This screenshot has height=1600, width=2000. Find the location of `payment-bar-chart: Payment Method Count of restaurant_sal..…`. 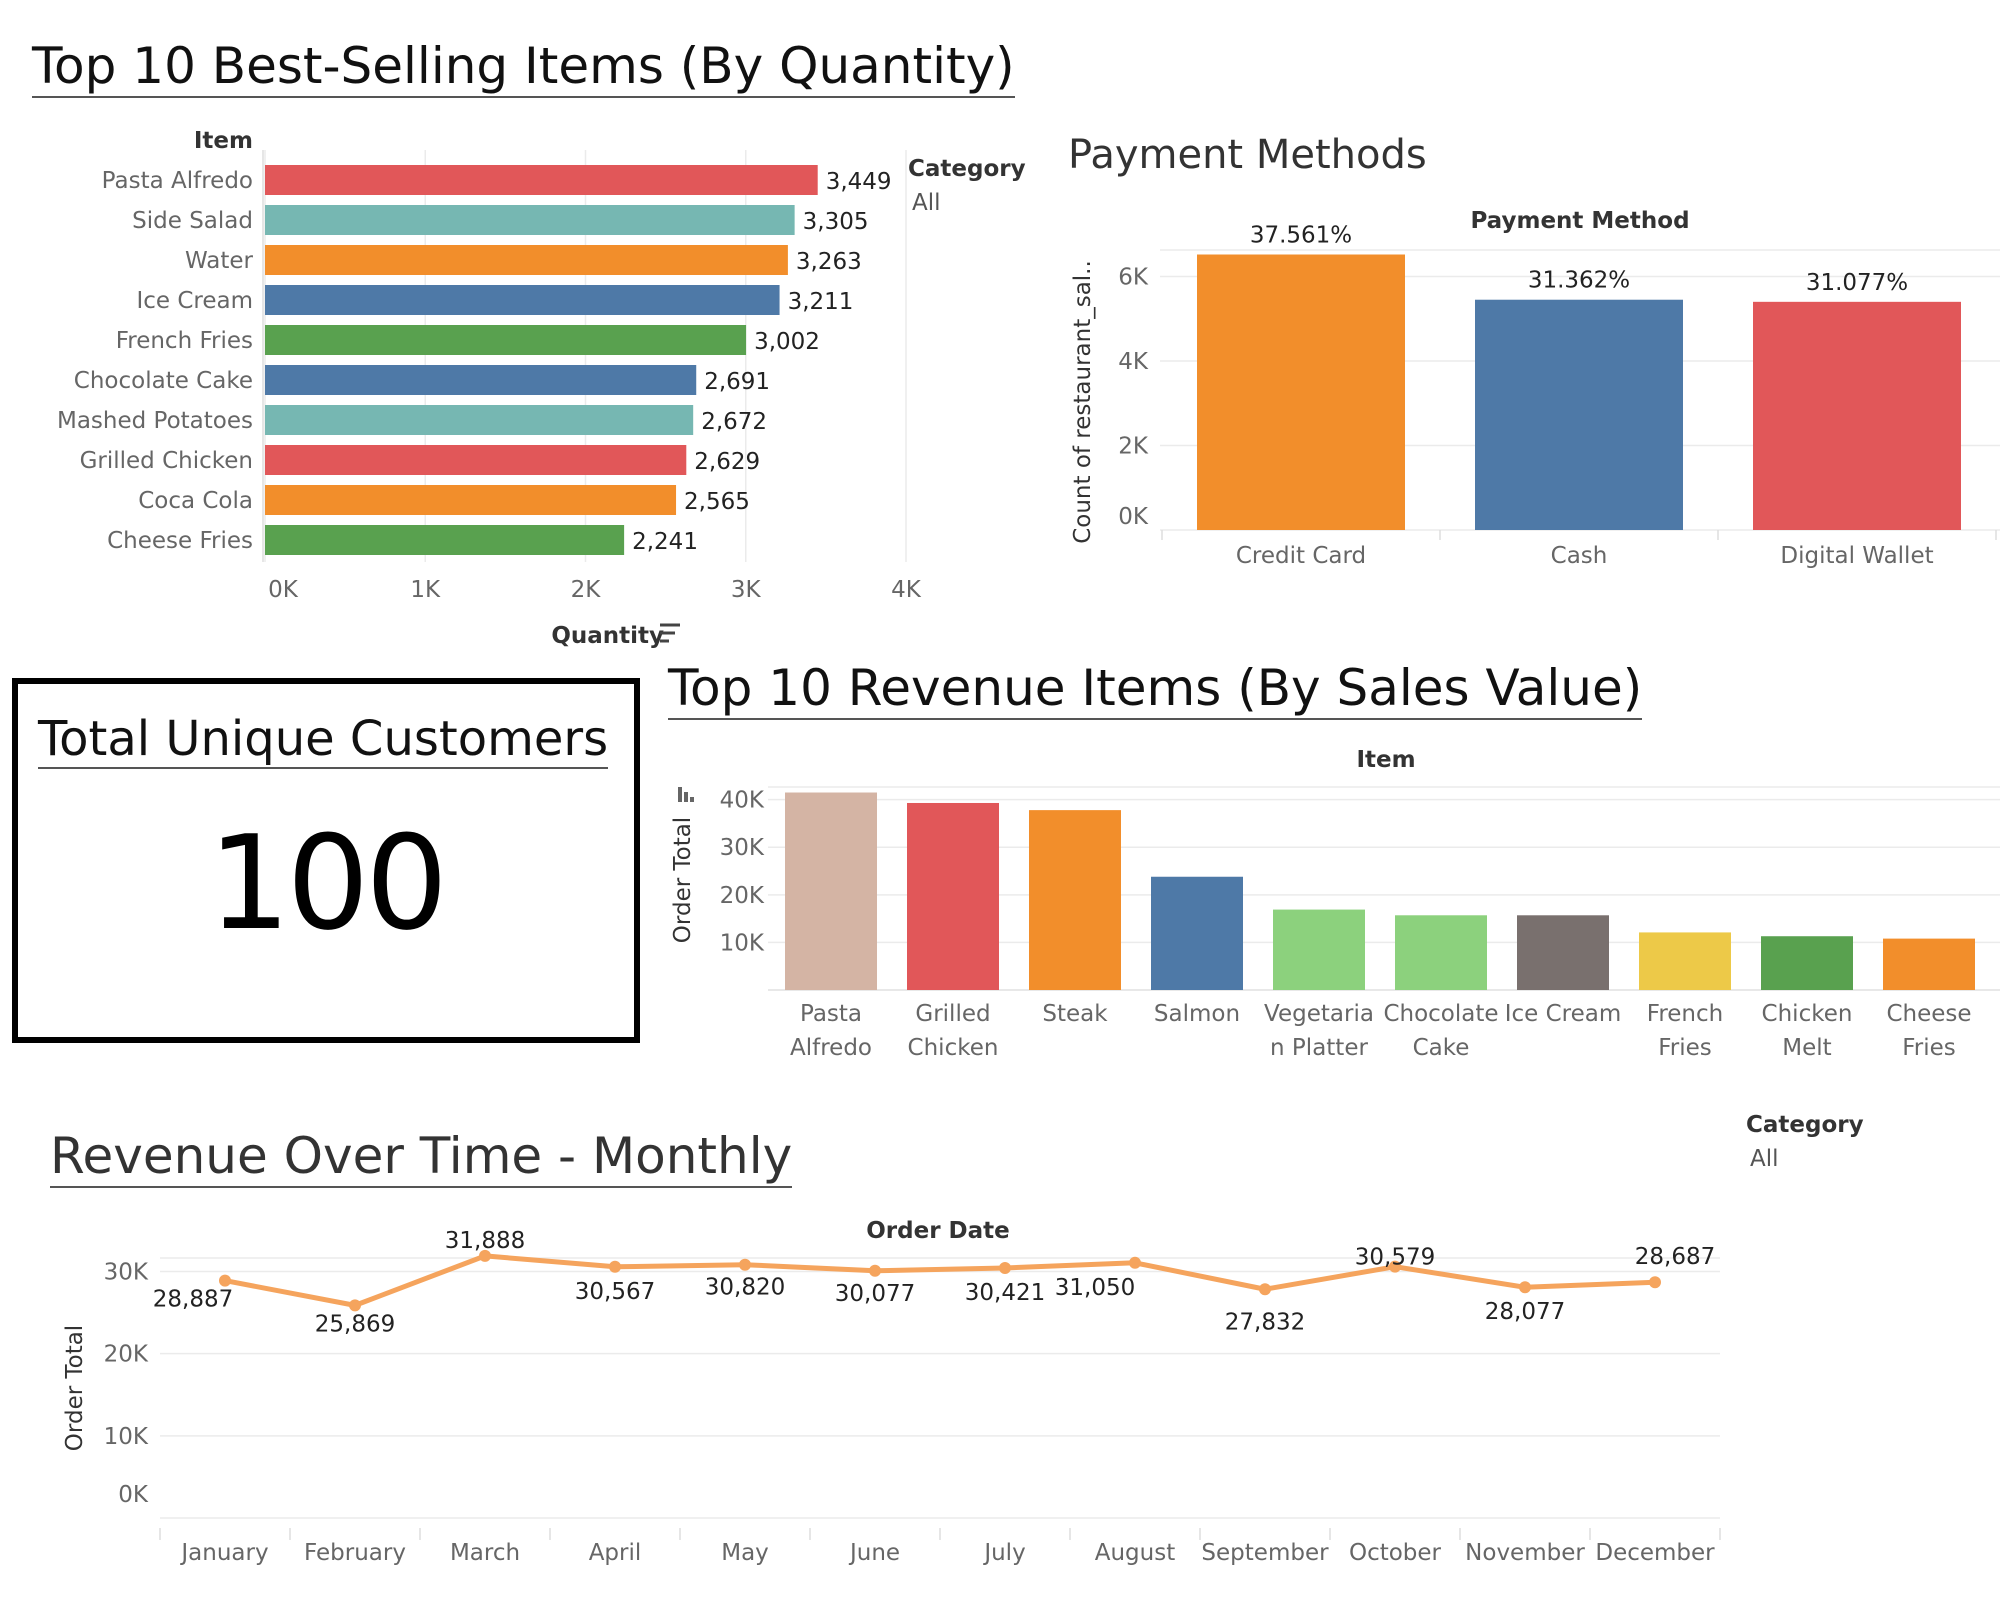

payment-bar-chart: Payment Method Count of restaurant_sal..… is located at coordinates (1535, 388).